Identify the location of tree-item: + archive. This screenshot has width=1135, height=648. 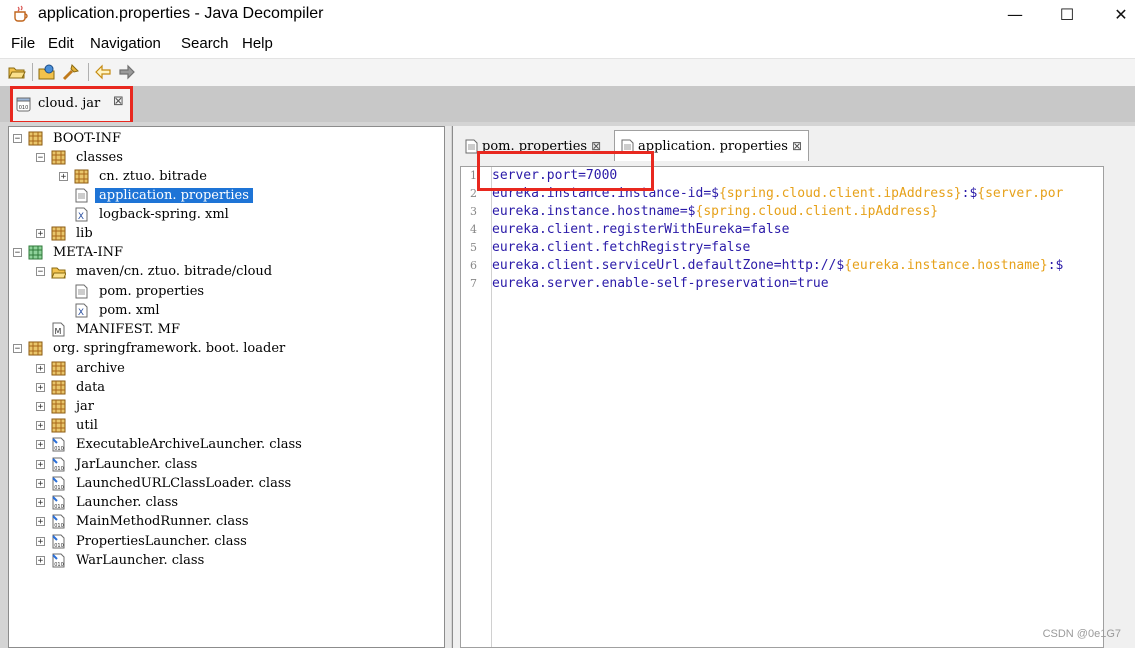
(82, 368).